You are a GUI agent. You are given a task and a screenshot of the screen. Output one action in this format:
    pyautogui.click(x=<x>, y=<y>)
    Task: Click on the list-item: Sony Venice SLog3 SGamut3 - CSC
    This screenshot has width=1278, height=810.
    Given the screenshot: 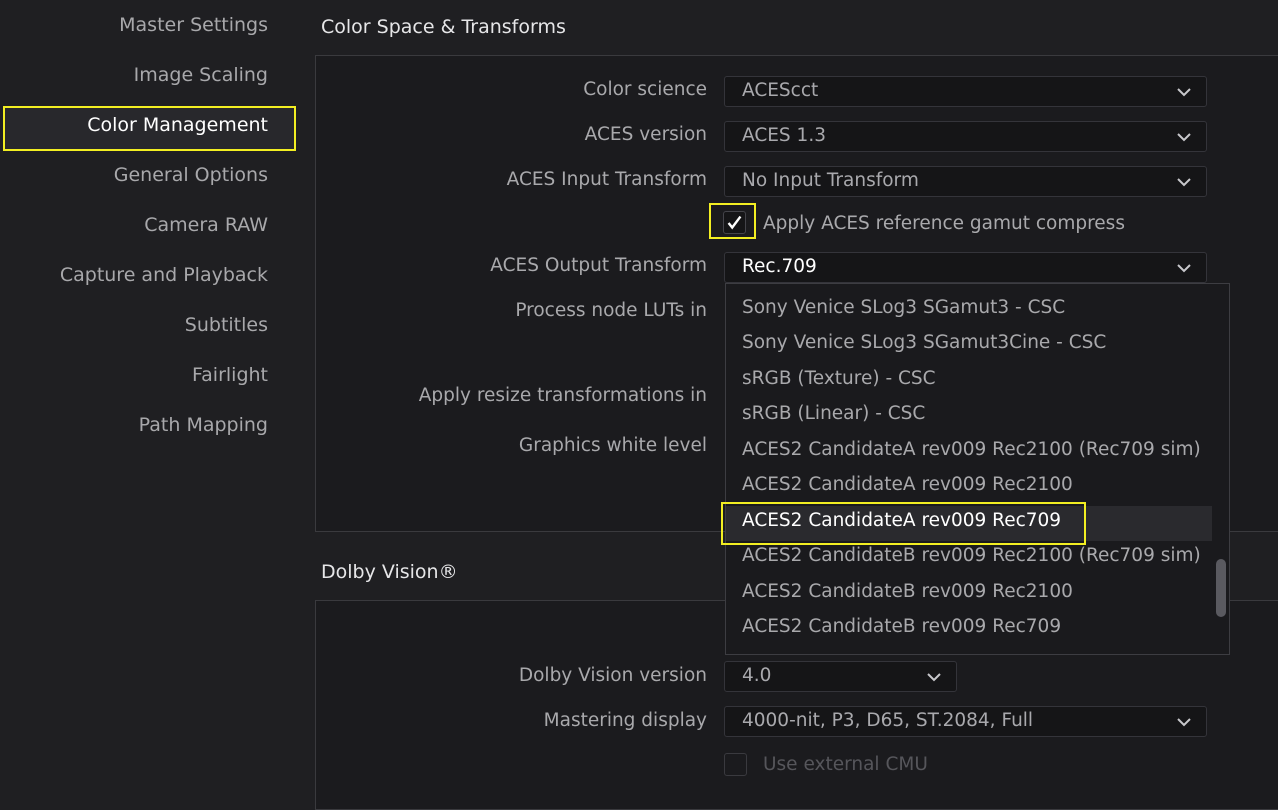 What is the action you would take?
    pyautogui.click(x=903, y=314)
    